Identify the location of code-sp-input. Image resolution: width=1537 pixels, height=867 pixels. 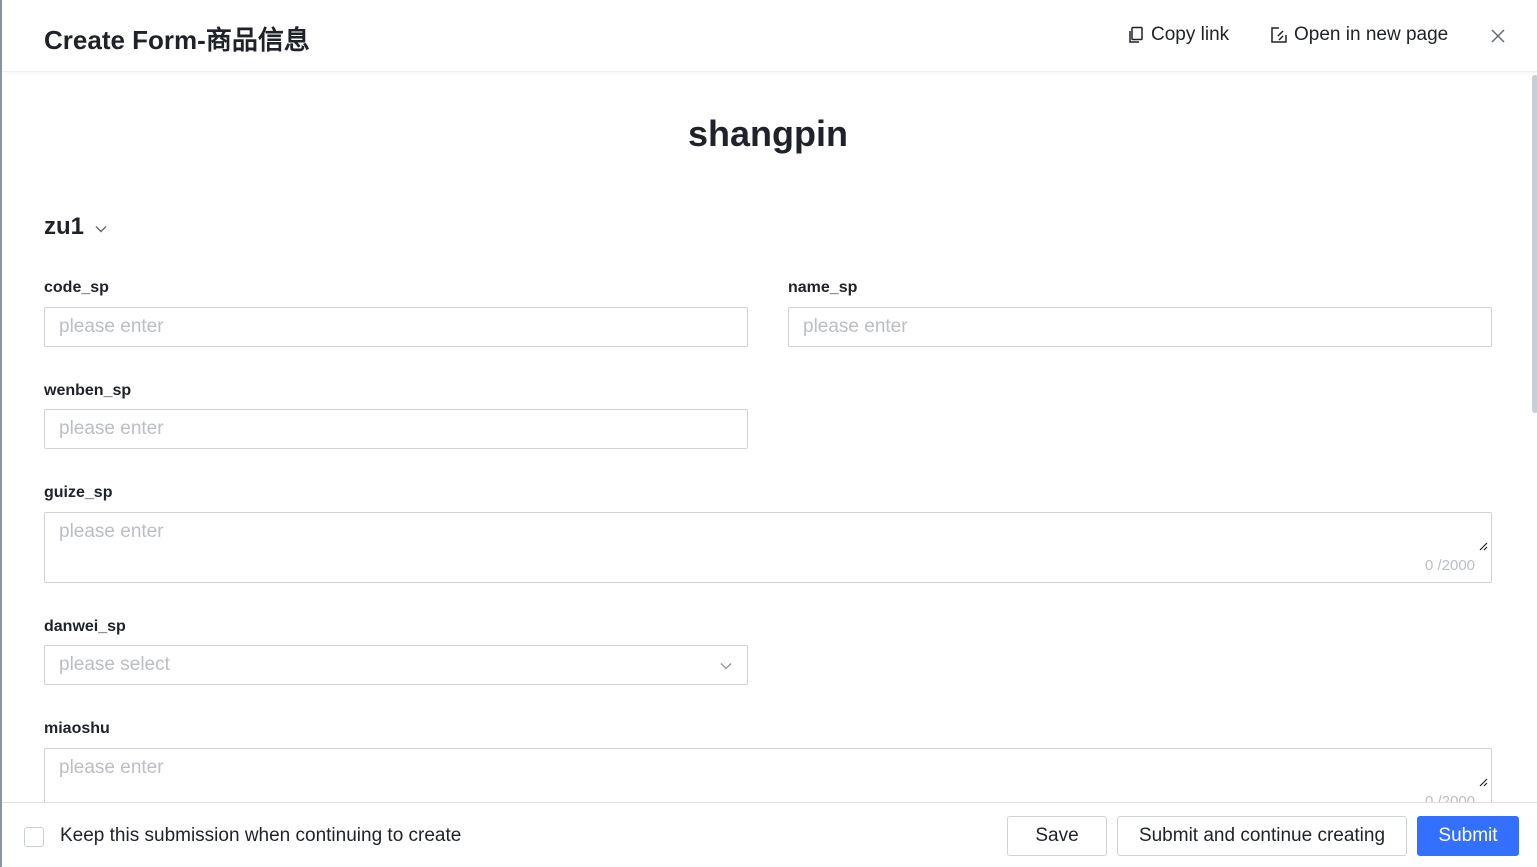
(396, 327).